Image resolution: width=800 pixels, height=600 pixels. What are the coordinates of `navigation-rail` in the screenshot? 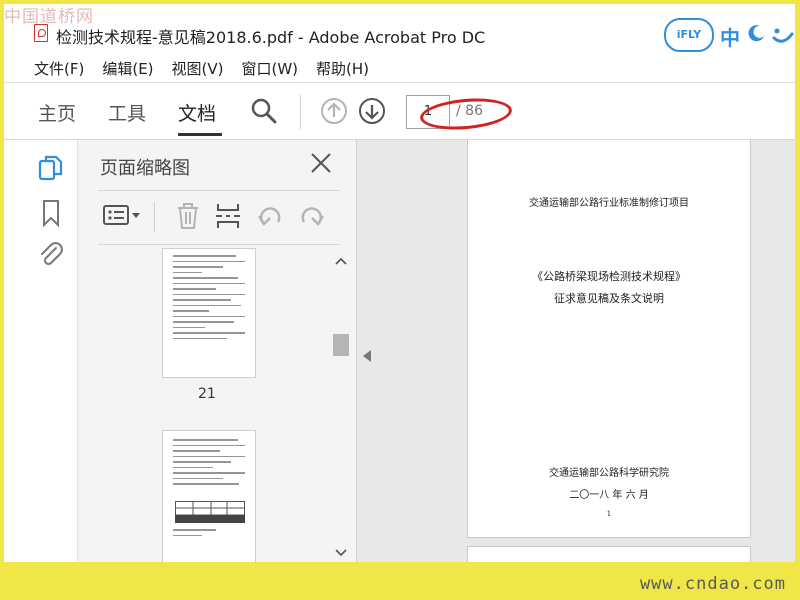 It's located at (41, 351).